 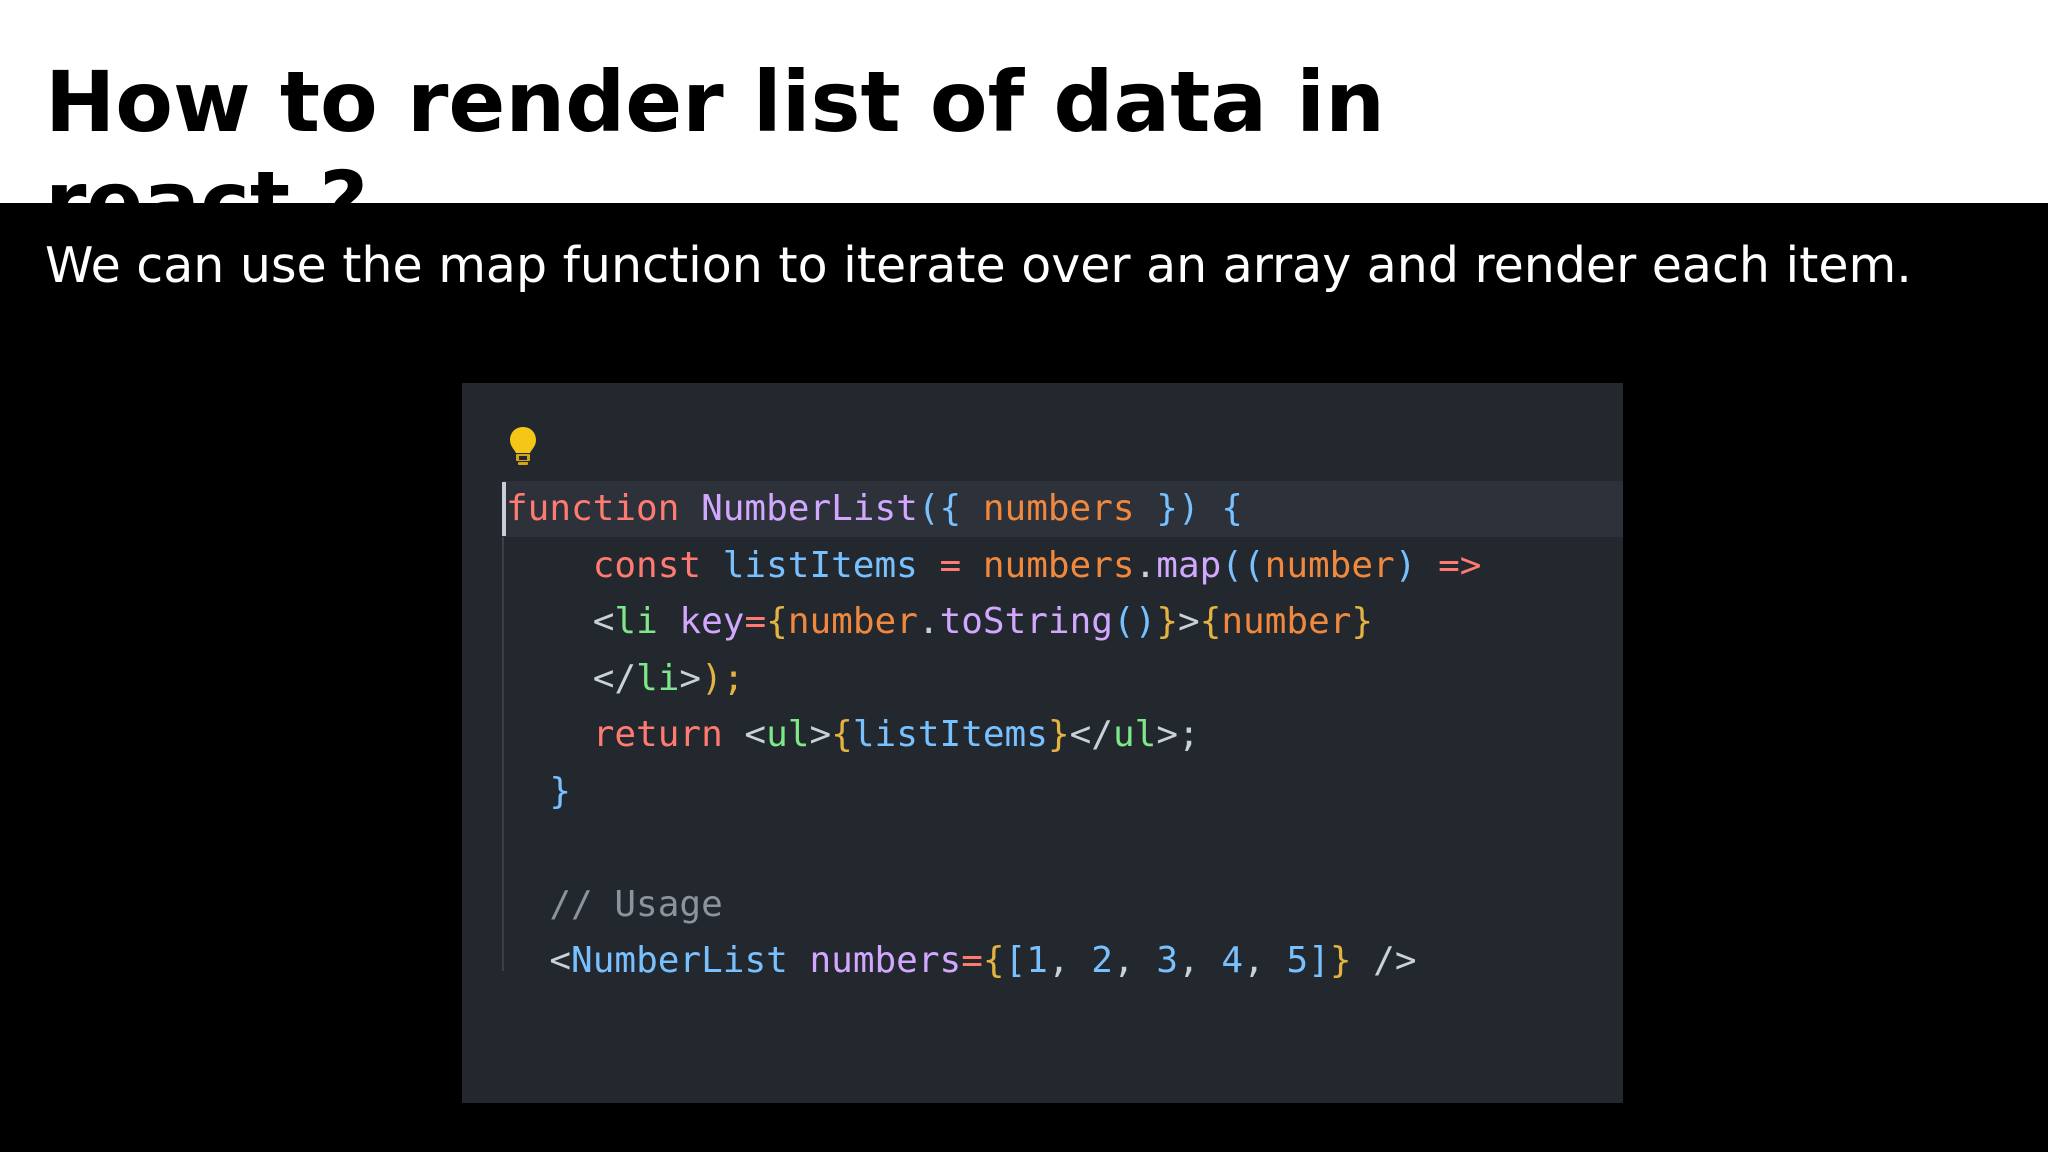 What do you see at coordinates (1319, 960) in the screenshot?
I see `code-token: ]` at bounding box center [1319, 960].